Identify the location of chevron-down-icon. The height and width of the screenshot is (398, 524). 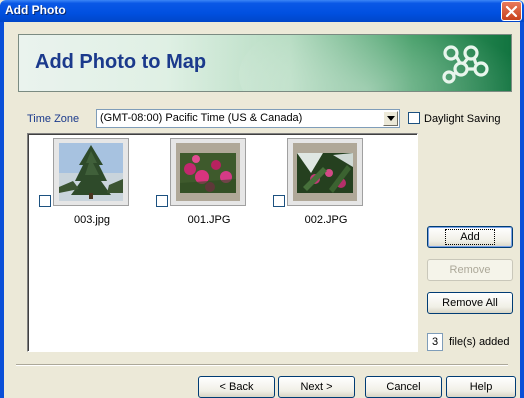
(390, 118).